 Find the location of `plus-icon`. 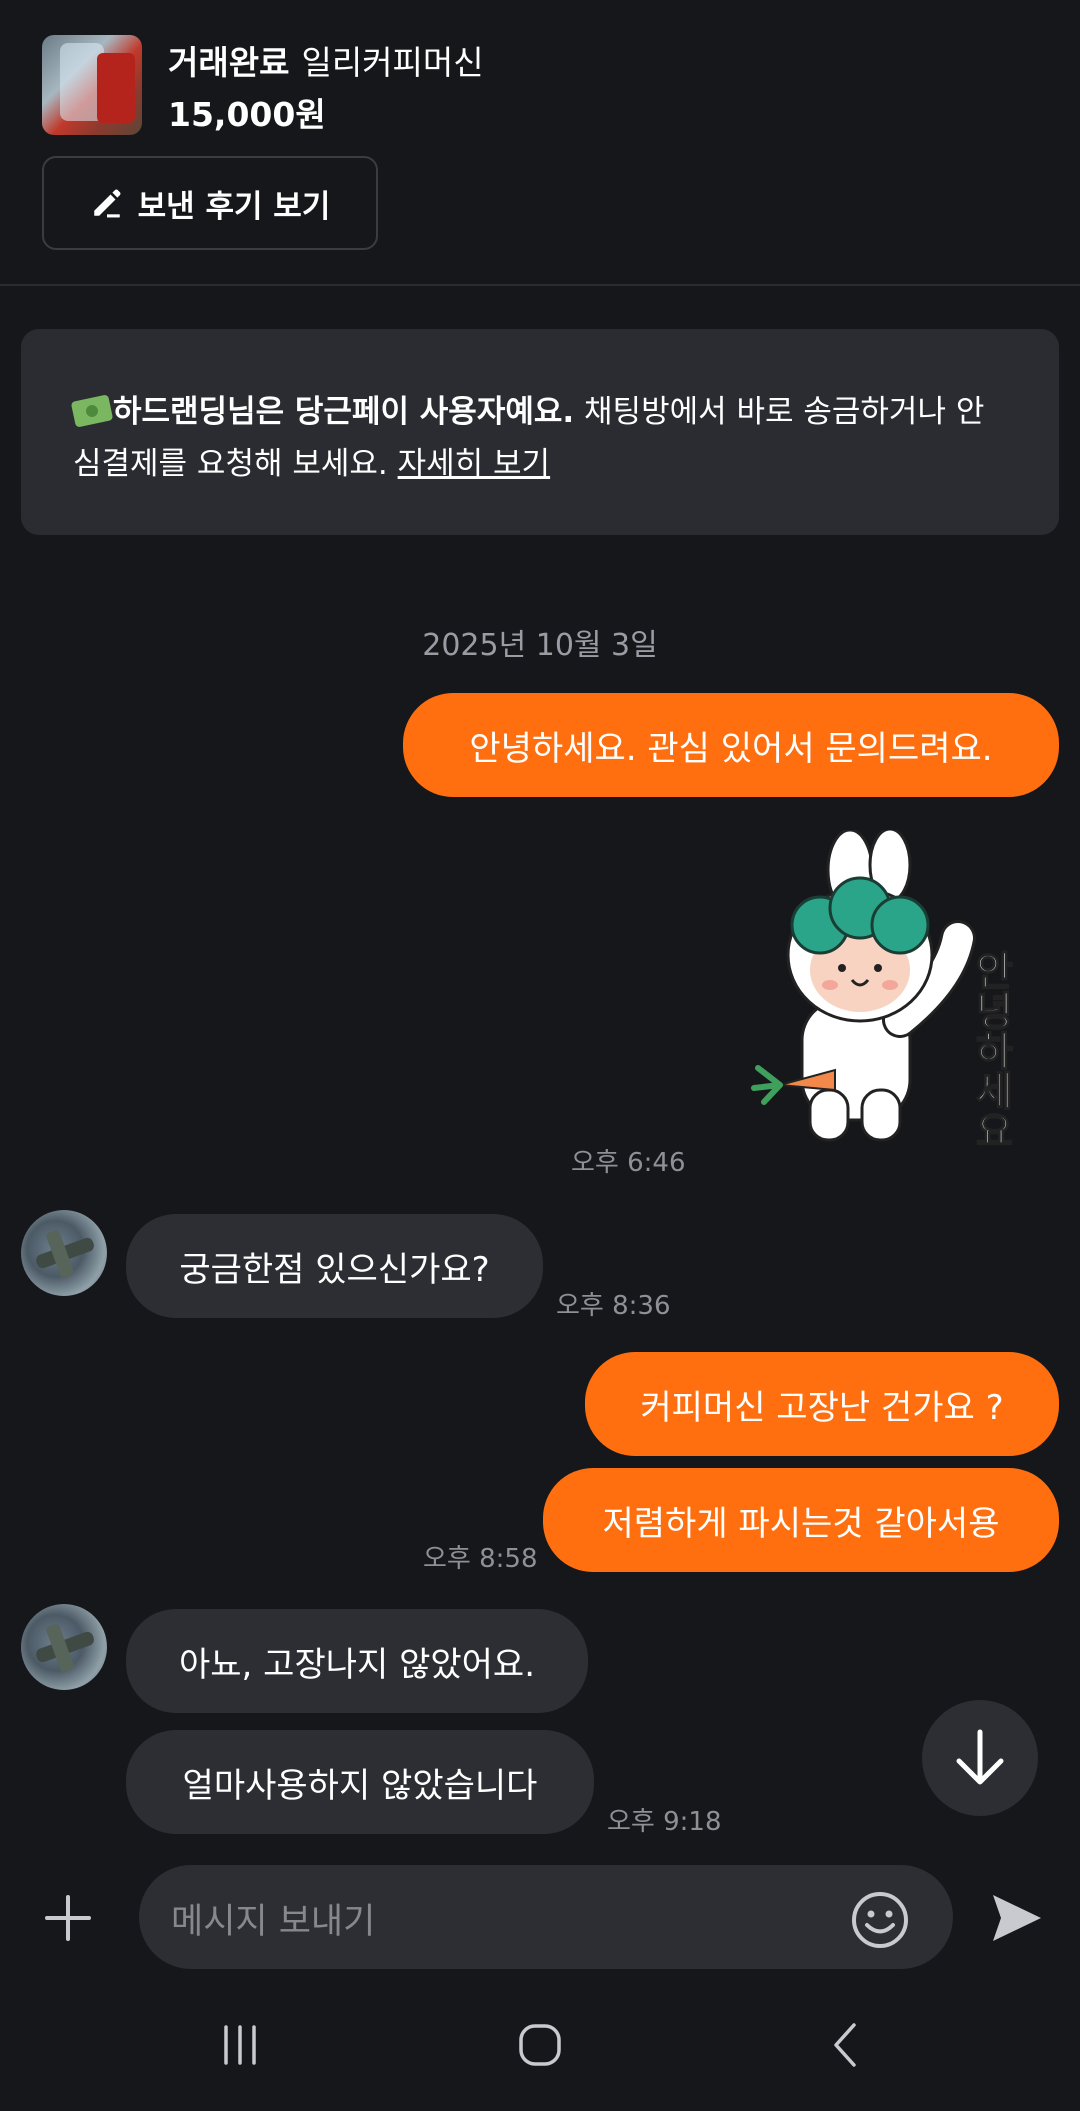

plus-icon is located at coordinates (68, 1918).